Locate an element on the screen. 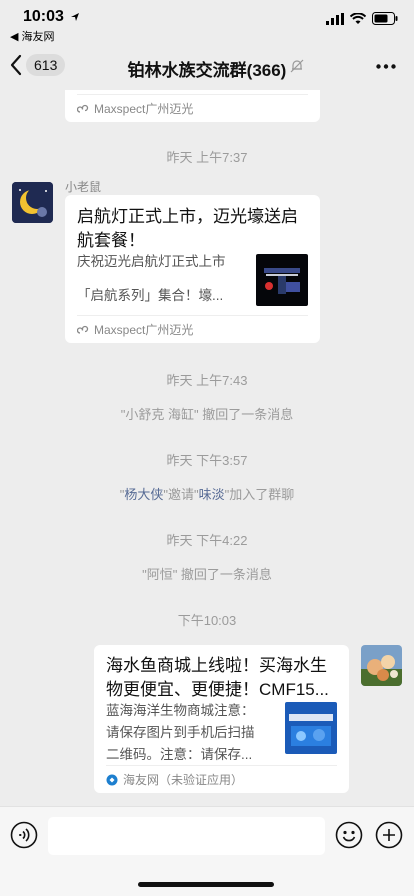  system-message-join: "杨大侠"邀请"味淡"加入了群聊 is located at coordinates (207, 494).